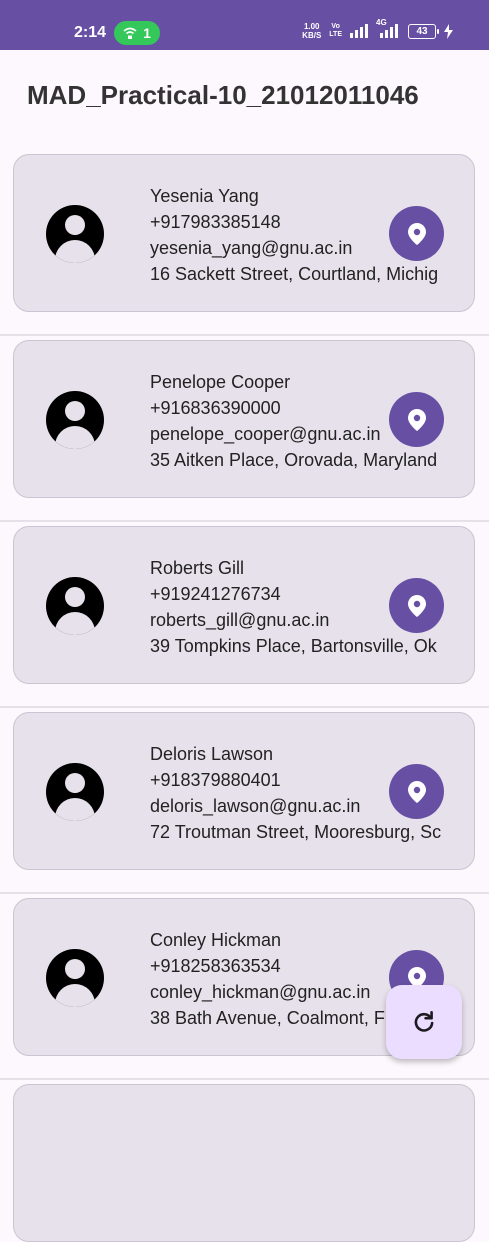 This screenshot has height=1242, width=489. Describe the element at coordinates (294, 274) in the screenshot. I see `contact-address: 16 Sackett Street, Courtland, Michig` at that location.